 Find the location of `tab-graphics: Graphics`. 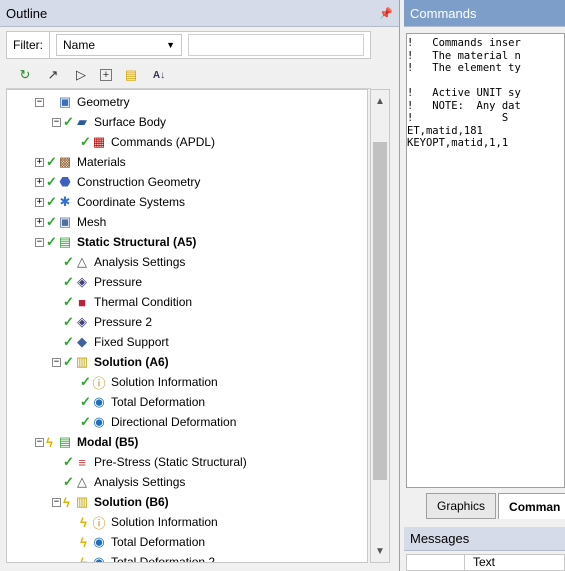

tab-graphics: Graphics is located at coordinates (461, 506).